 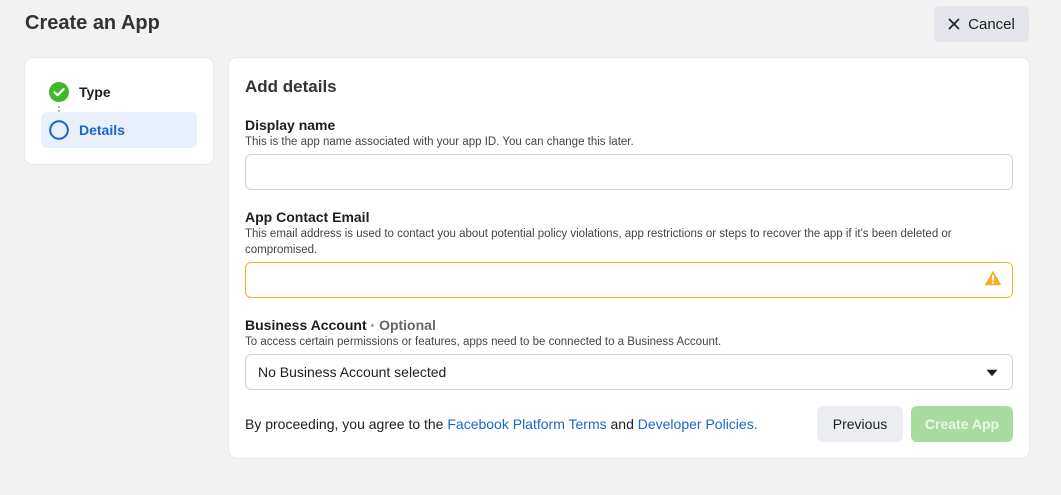 I want to click on step-type: Type, so click(x=119, y=92).